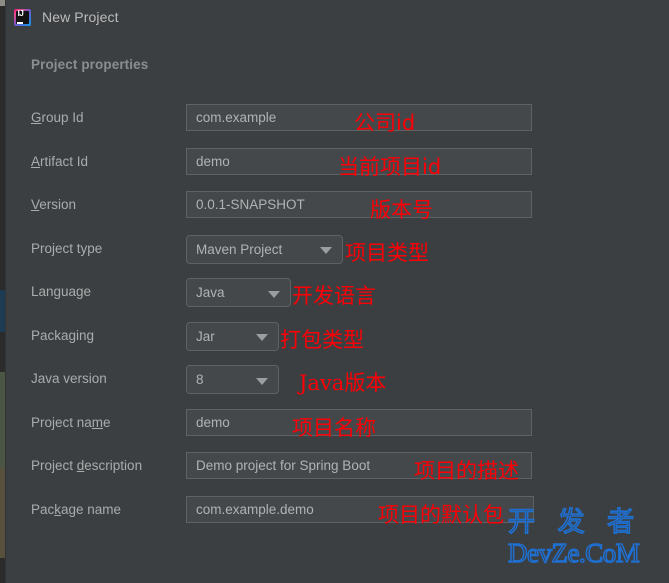  I want to click on project-type-dropdown: Maven Project, so click(264, 249).